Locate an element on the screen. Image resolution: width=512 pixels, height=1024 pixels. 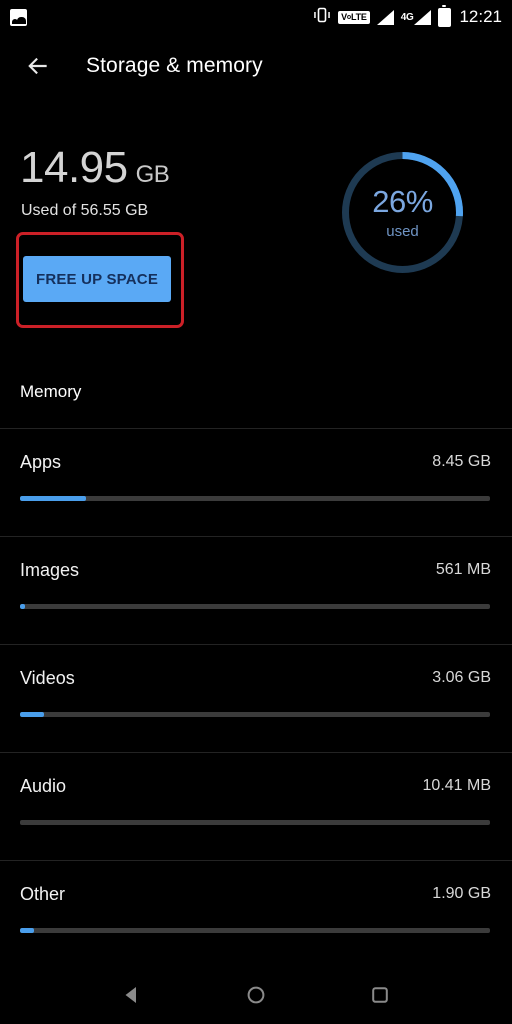
signal-strength-sim2-group: 4G is located at coordinates (416, 17).